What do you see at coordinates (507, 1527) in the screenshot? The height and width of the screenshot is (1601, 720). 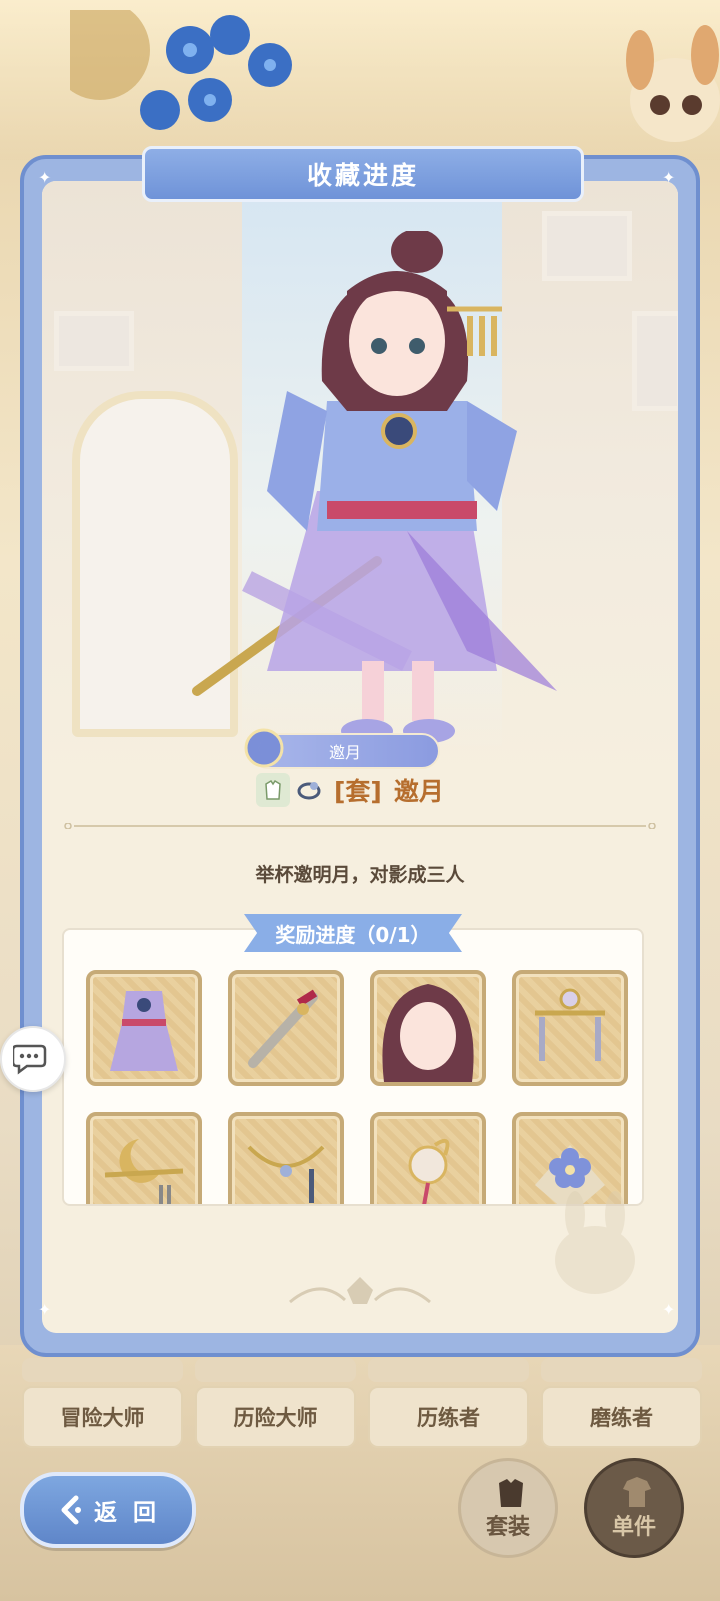 I see `set-label: 套装` at bounding box center [507, 1527].